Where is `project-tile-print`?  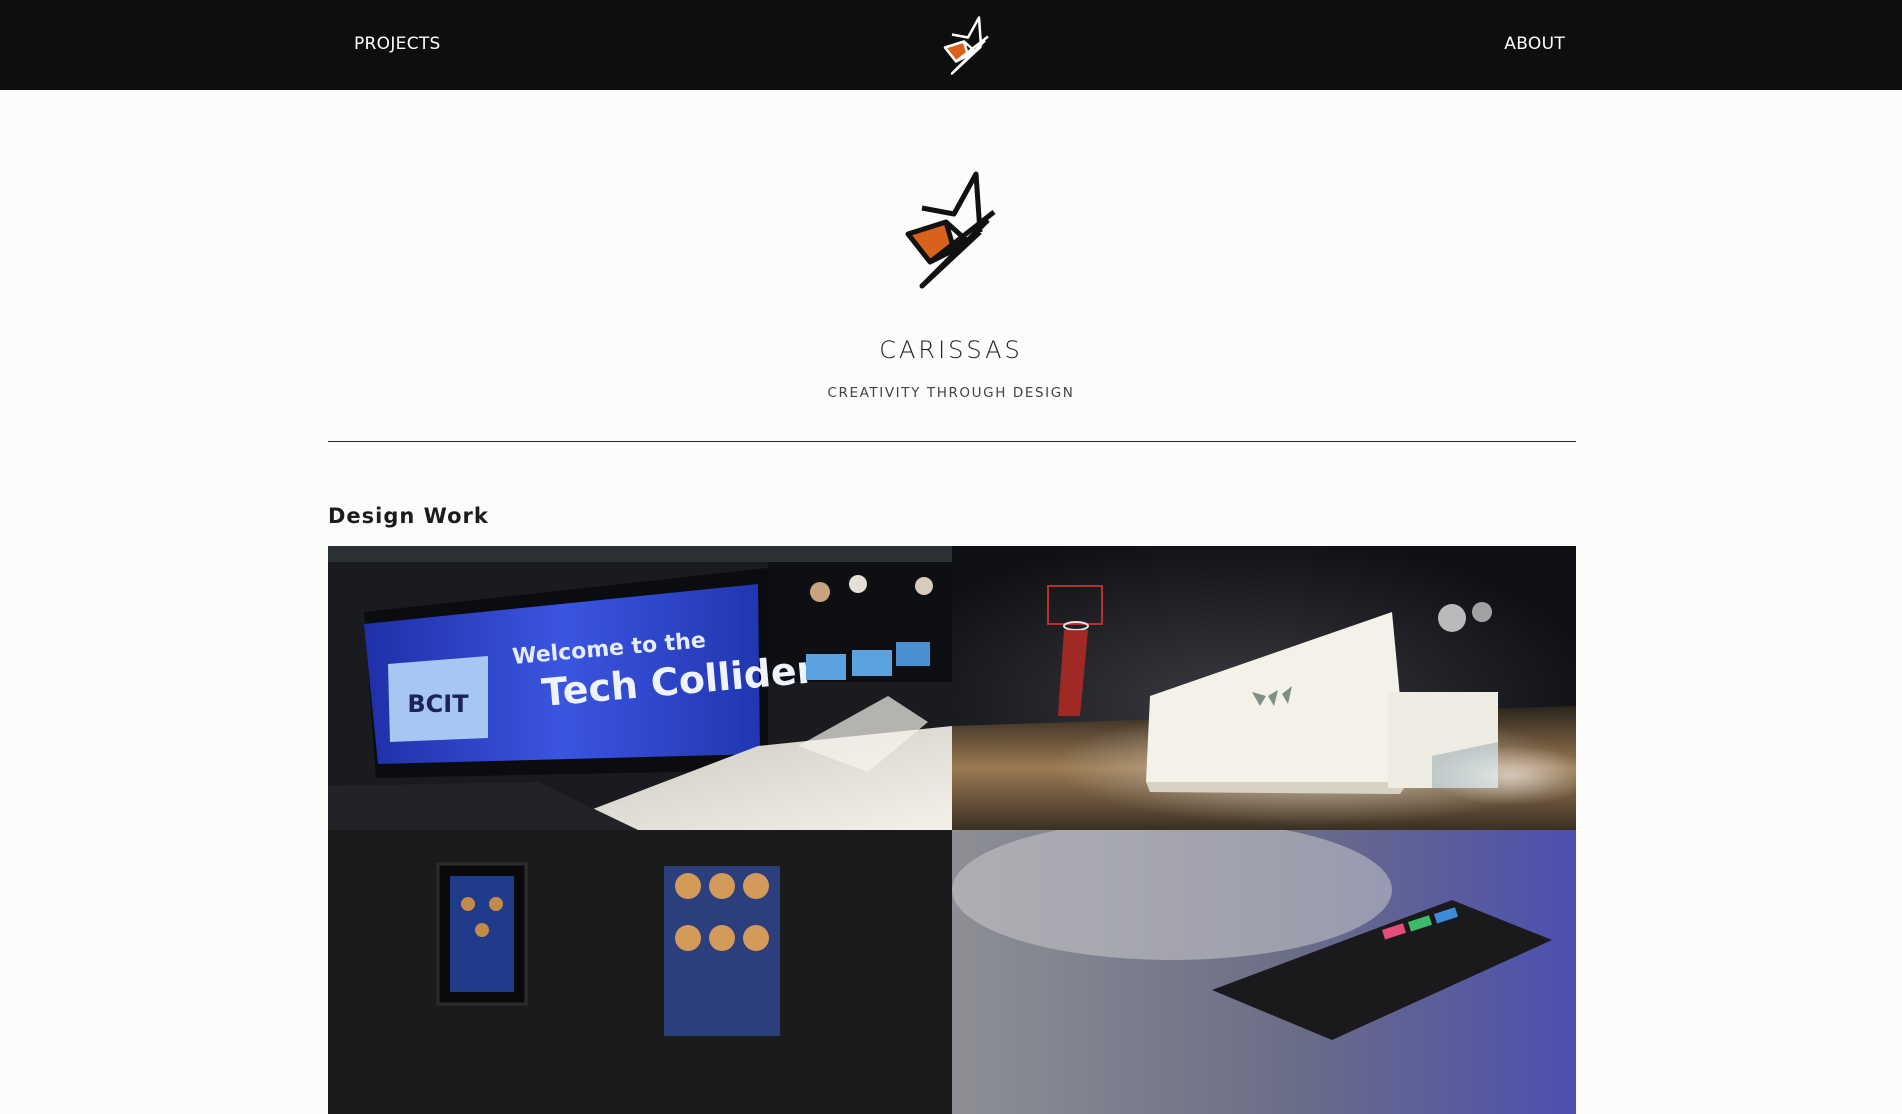 project-tile-print is located at coordinates (1264, 972).